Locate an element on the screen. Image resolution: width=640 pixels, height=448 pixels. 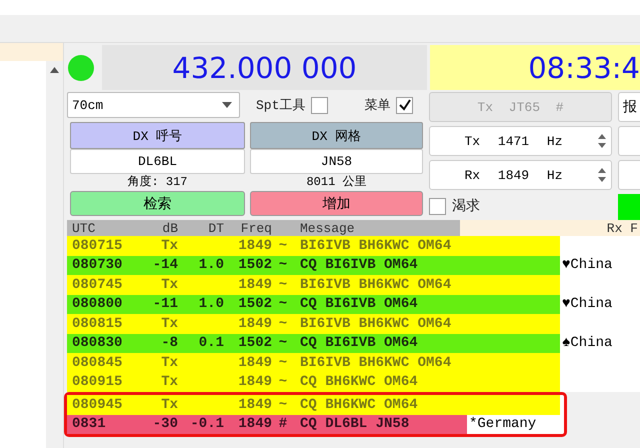
spt-tools-checkbox is located at coordinates (319, 105).